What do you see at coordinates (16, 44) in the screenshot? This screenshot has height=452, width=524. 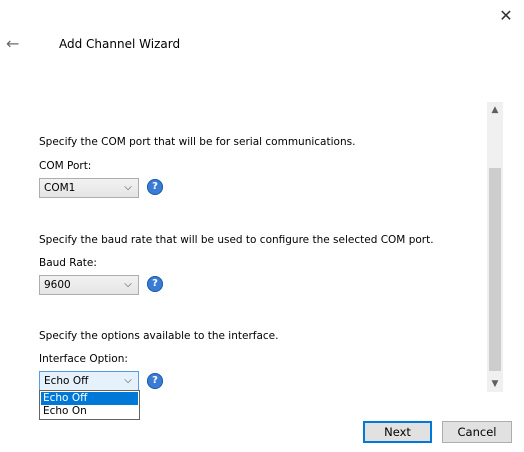 I see `back-arrow-icon: ←` at bounding box center [16, 44].